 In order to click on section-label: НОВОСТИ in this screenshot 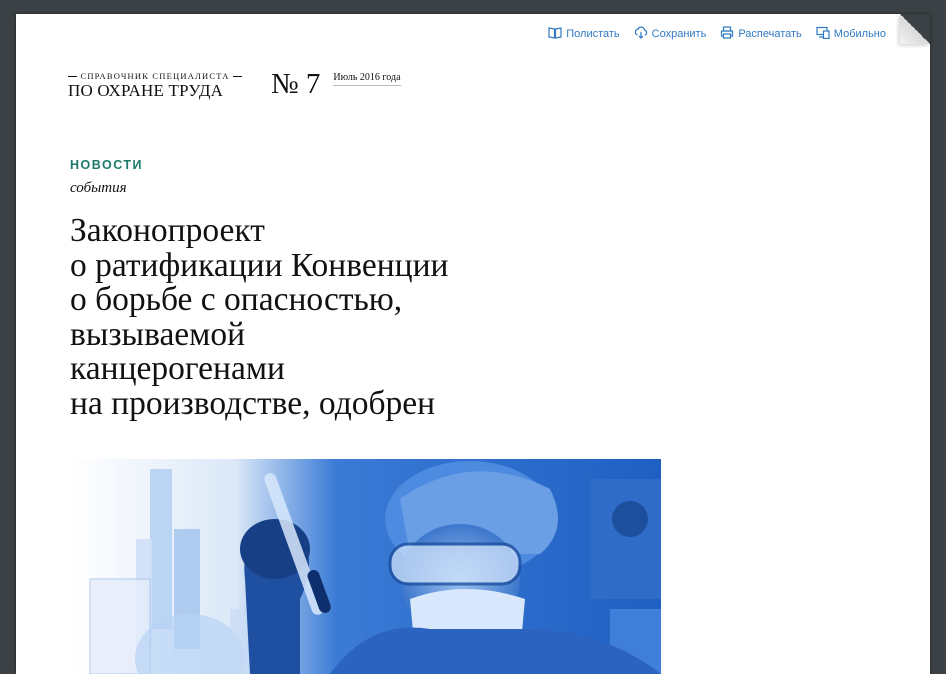, I will do `click(106, 165)`.